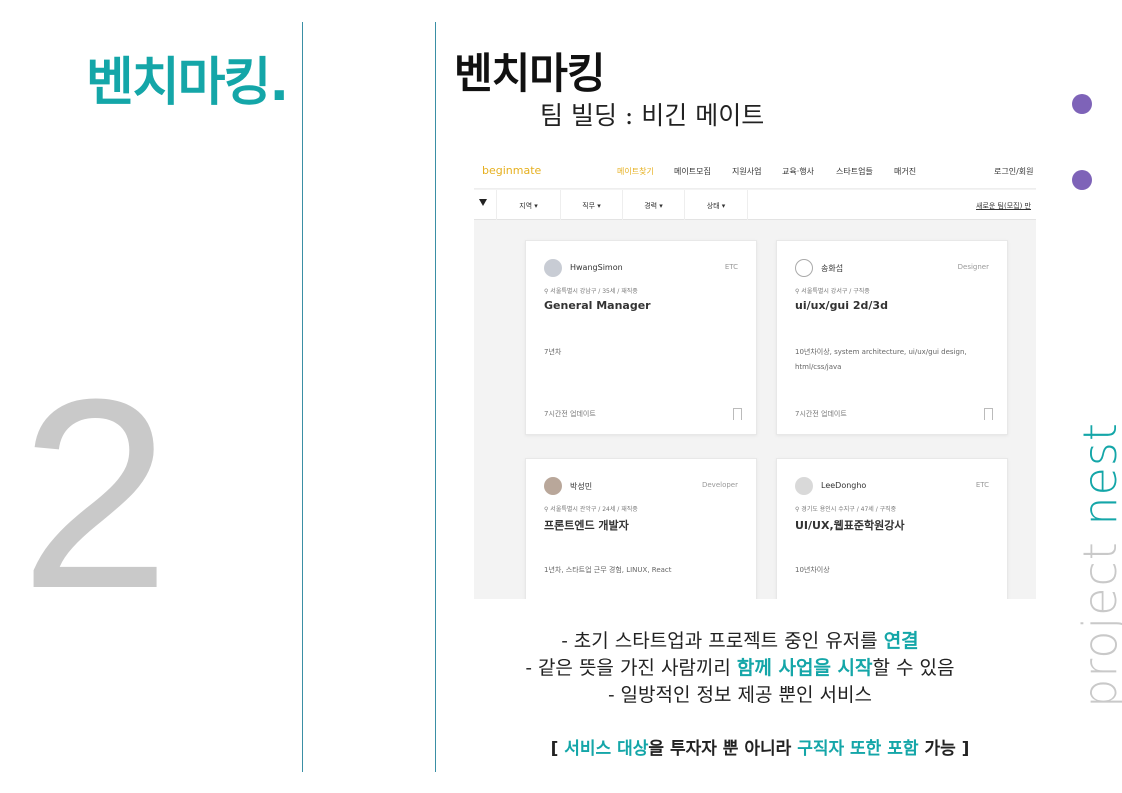 This screenshot has width=1122, height=793. Describe the element at coordinates (832, 268) in the screenshot. I see `card-name: 송화섭` at that location.